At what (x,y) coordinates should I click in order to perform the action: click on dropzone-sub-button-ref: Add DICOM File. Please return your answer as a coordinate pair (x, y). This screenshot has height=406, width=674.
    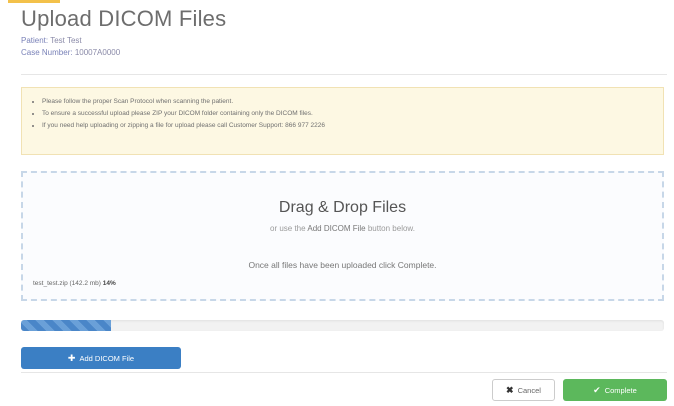
    Looking at the image, I should click on (336, 228).